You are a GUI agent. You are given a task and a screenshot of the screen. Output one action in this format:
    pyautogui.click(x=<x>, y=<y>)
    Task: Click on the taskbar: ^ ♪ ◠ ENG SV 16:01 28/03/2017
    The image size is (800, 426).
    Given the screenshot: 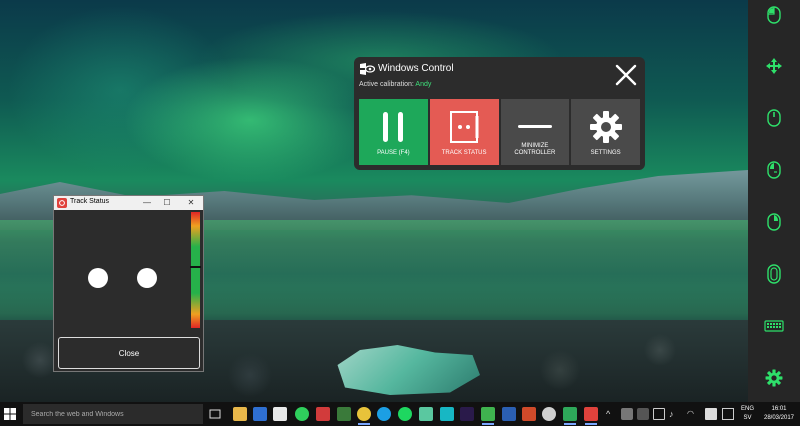 What is the action you would take?
    pyautogui.click(x=400, y=414)
    